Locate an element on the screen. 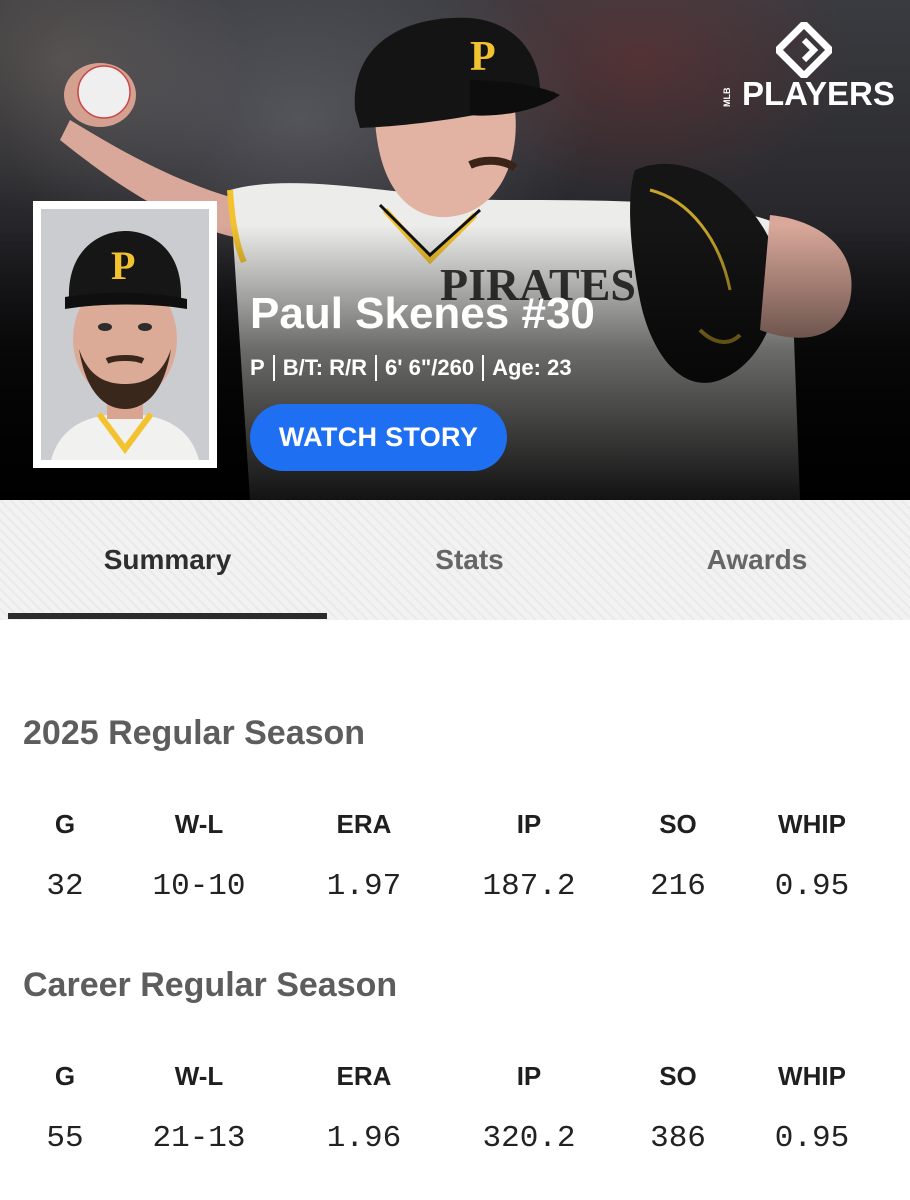  stat-value-wl: 10-10 is located at coordinates (199, 886).